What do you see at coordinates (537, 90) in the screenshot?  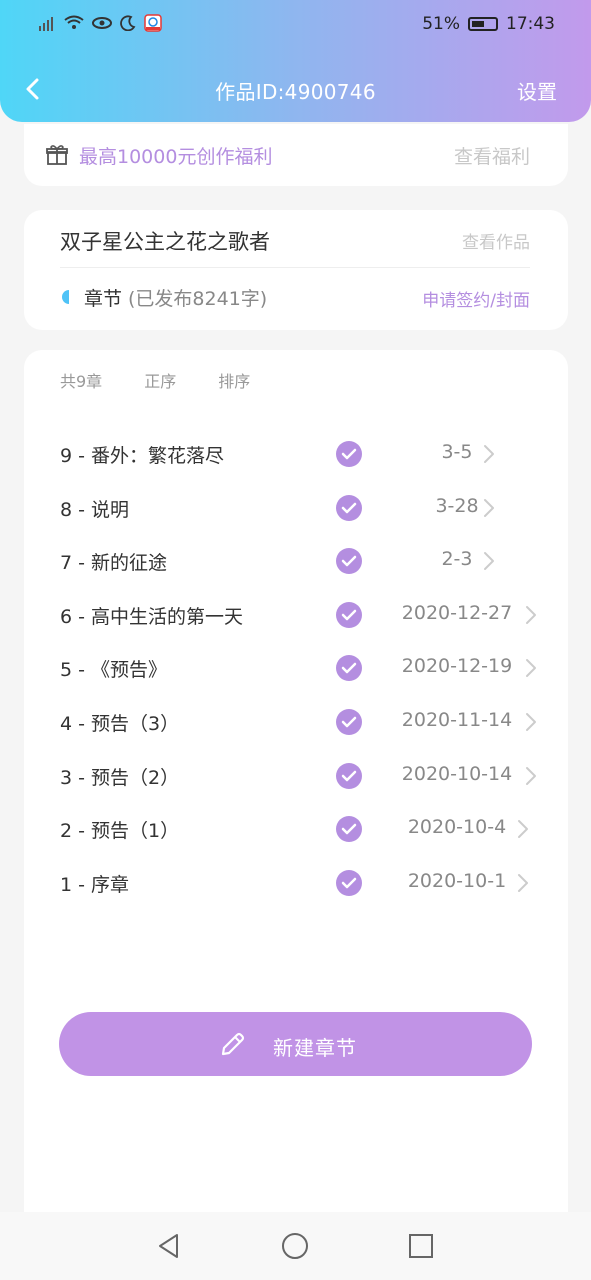 I see `settings-button: 设置` at bounding box center [537, 90].